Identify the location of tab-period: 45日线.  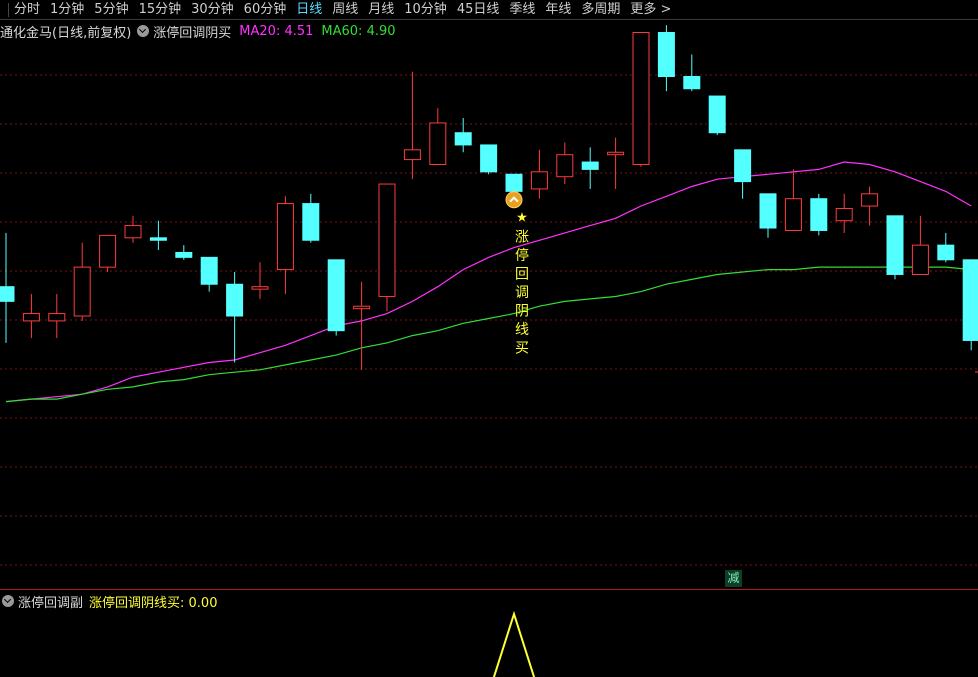
(478, 10).